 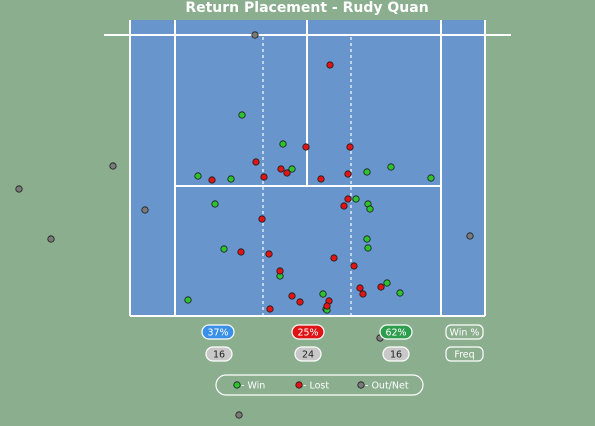 What do you see at coordinates (316, 386) in the screenshot?
I see `legend-lost-label: - Lost` at bounding box center [316, 386].